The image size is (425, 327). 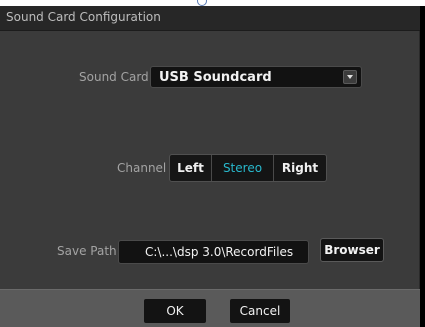 I want to click on sound-card-selected-value: USB Soundcard, so click(x=215, y=77).